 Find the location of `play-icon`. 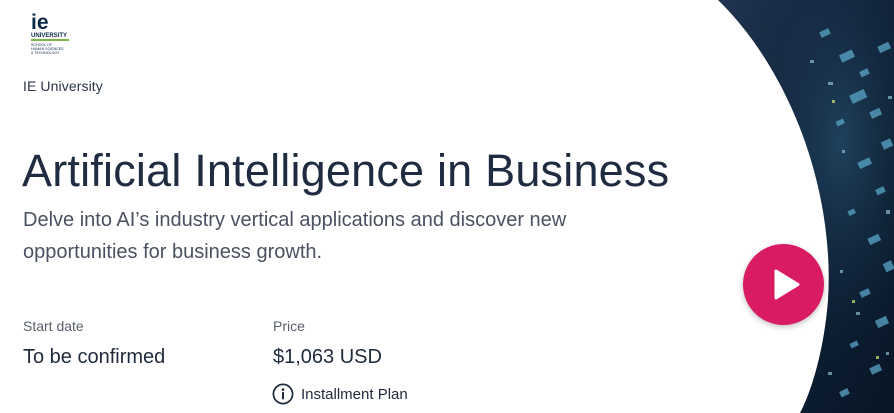

play-icon is located at coordinates (787, 284).